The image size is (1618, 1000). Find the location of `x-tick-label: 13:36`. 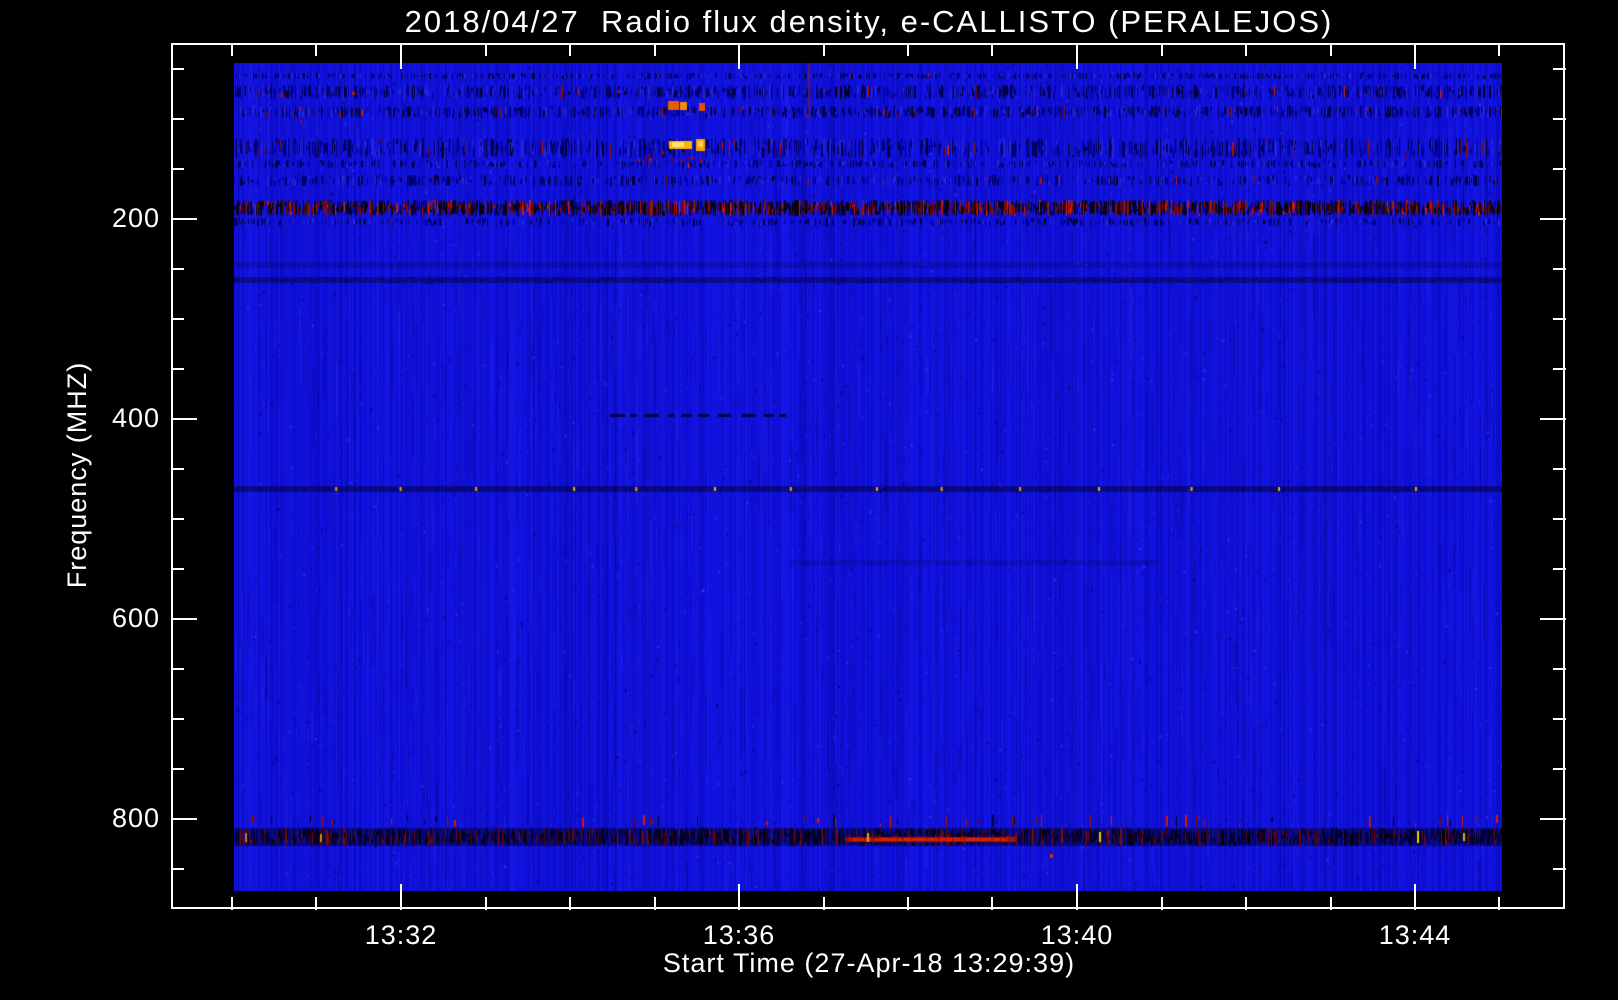

x-tick-label: 13:36 is located at coordinates (739, 935).